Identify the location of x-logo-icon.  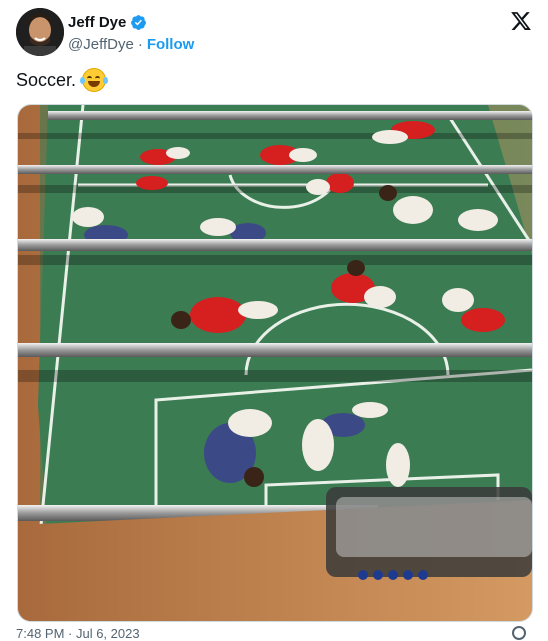
(521, 21).